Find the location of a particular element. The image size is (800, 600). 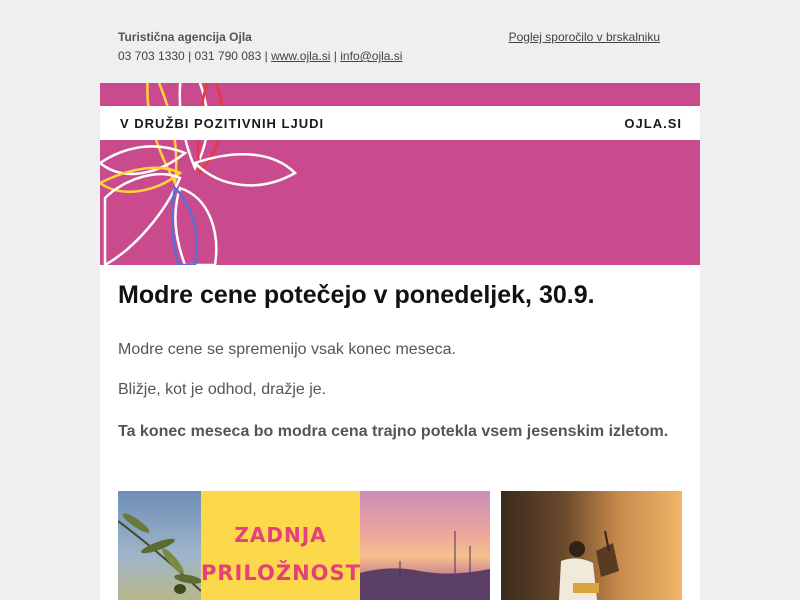

musician-sunset-image is located at coordinates (591, 545).